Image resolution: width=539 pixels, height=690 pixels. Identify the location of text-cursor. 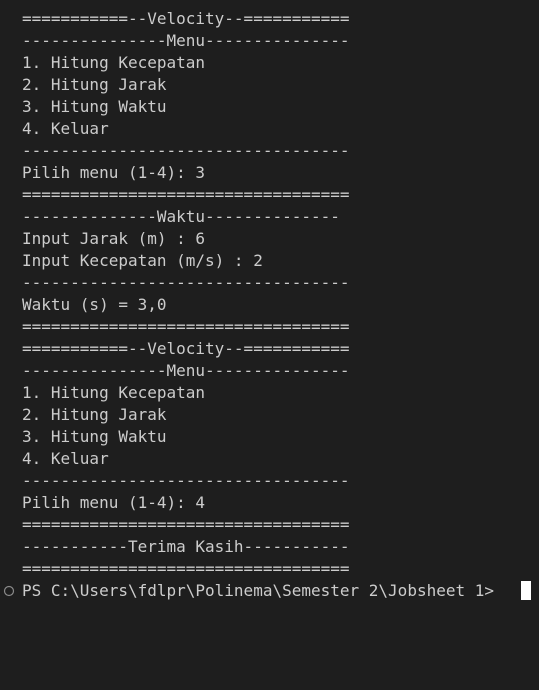
(526, 590).